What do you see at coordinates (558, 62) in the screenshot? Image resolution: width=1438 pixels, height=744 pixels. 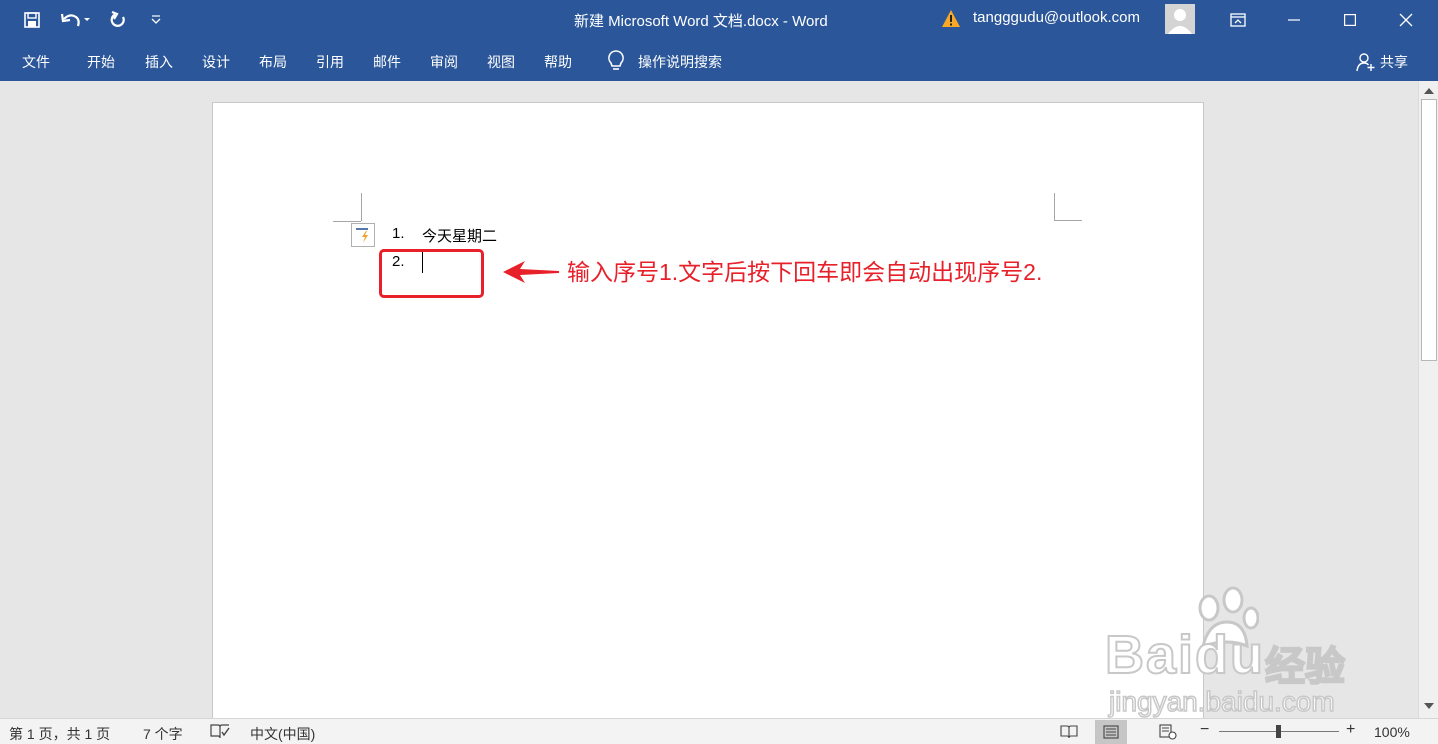 I see `tab-help: 帮助` at bounding box center [558, 62].